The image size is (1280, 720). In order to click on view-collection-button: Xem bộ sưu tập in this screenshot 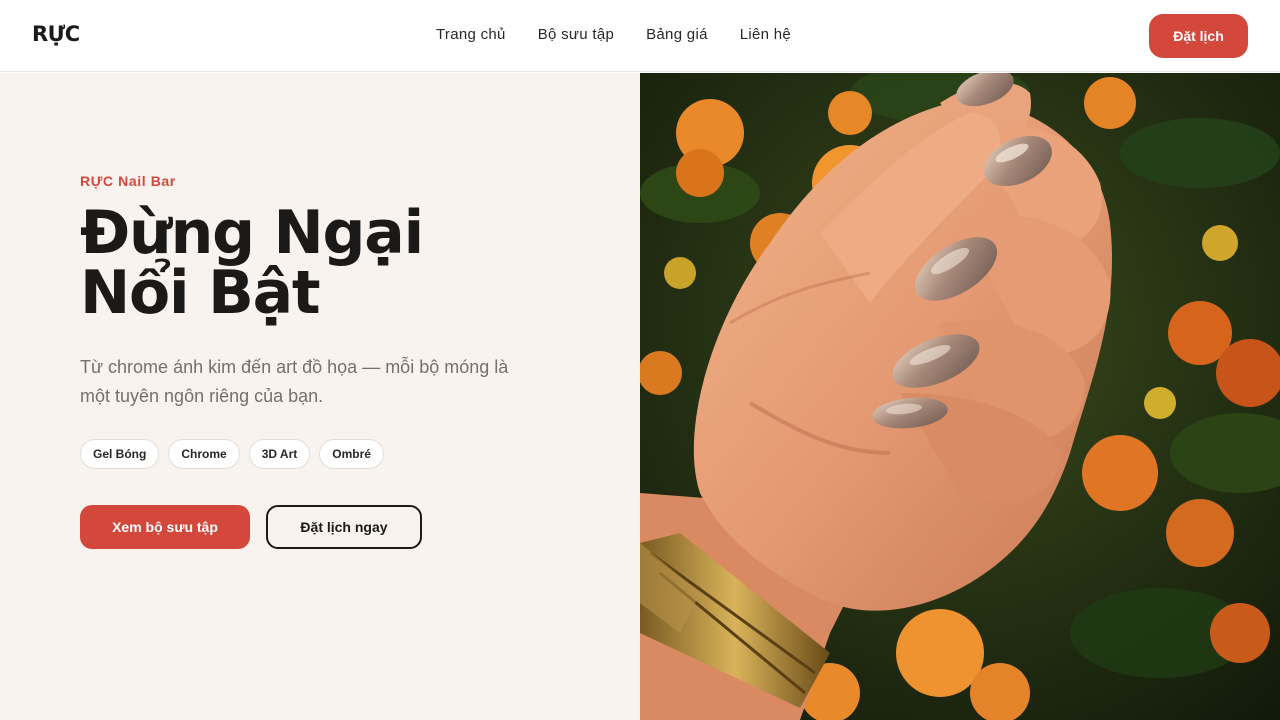, I will do `click(165, 527)`.